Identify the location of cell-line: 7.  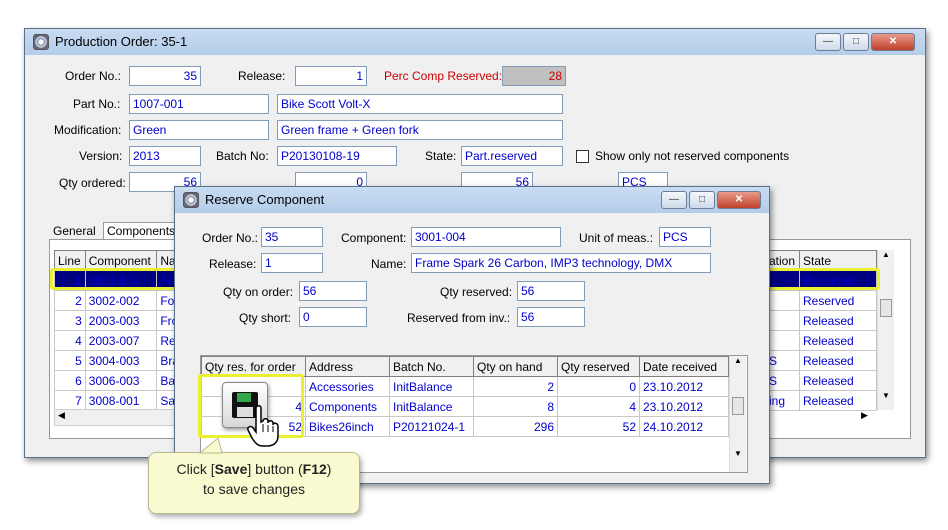
(70, 400).